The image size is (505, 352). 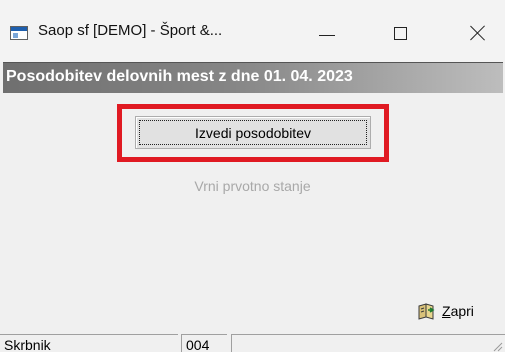 I want to click on close-button: Zapri, so click(x=445, y=311).